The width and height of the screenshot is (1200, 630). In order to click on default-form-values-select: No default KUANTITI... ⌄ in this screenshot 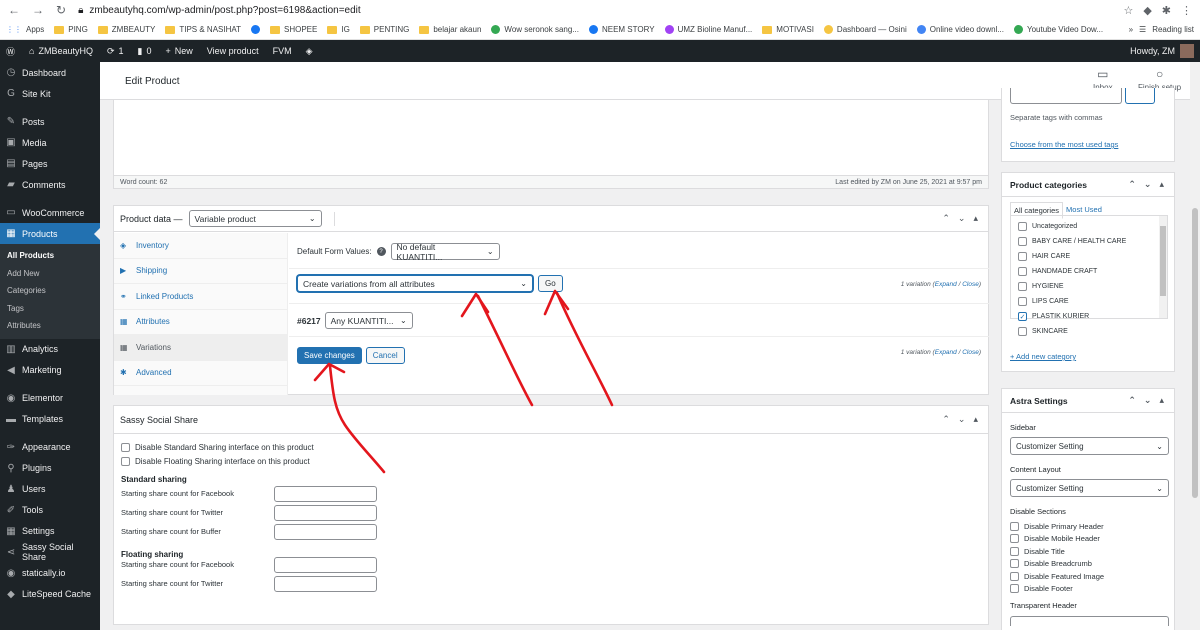, I will do `click(445, 252)`.